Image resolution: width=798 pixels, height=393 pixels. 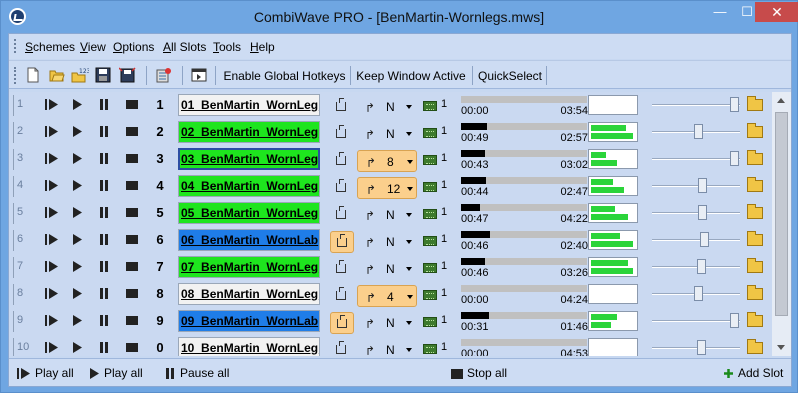 I want to click on save-all-icon, so click(x=127, y=75).